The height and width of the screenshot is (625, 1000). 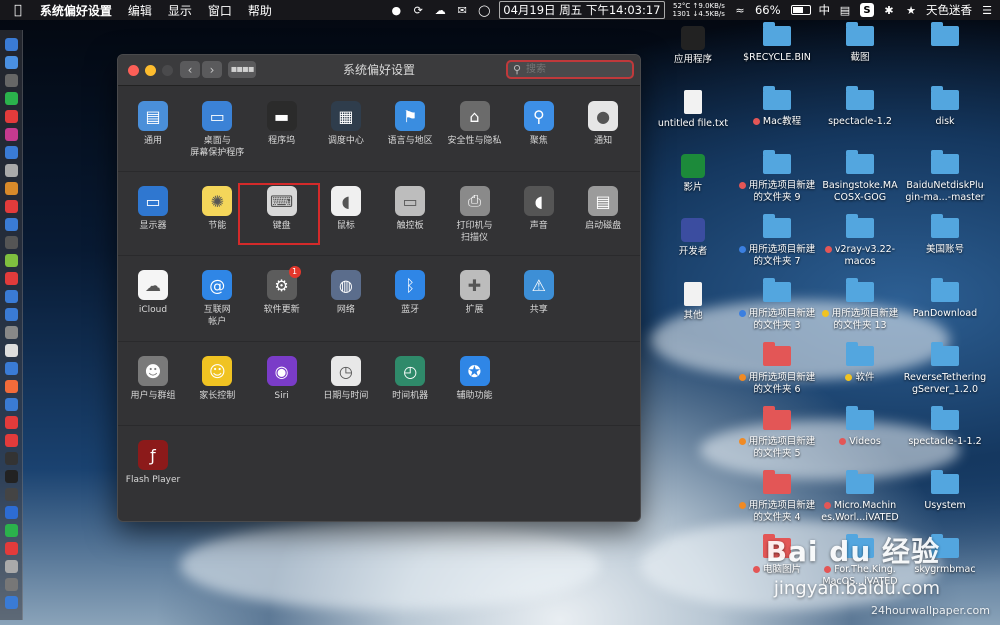 I want to click on pane-mouse: ◖ 鼠标, so click(x=346, y=209).